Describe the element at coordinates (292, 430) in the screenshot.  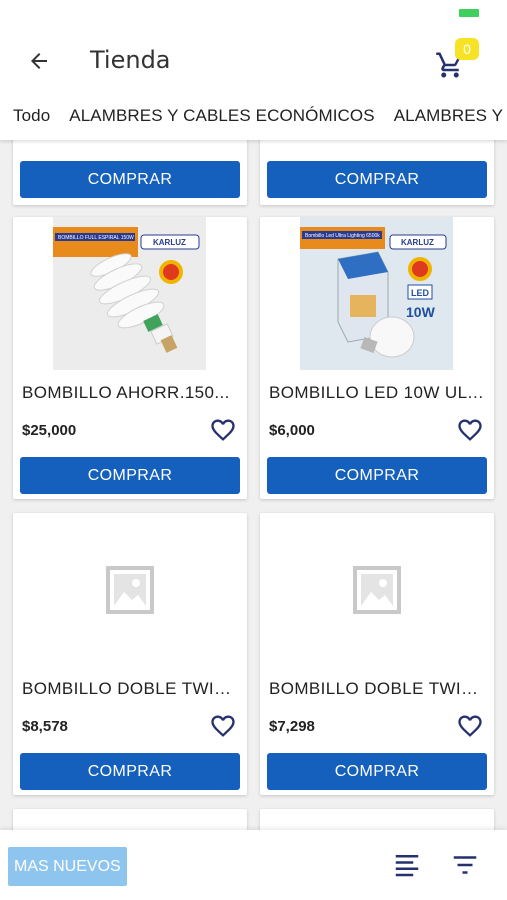
I see `product-price: $6,000` at that location.